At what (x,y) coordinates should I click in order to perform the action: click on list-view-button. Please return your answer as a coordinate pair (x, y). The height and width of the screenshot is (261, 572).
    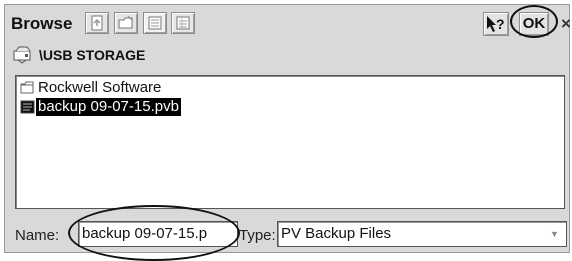
    Looking at the image, I should click on (155, 23).